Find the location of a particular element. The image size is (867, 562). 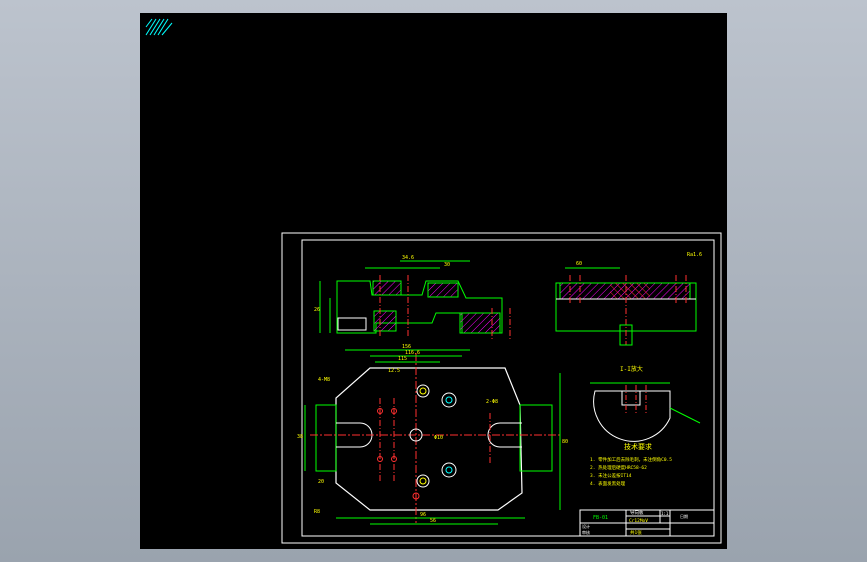

dim-plan-7: 80 is located at coordinates (565, 442).